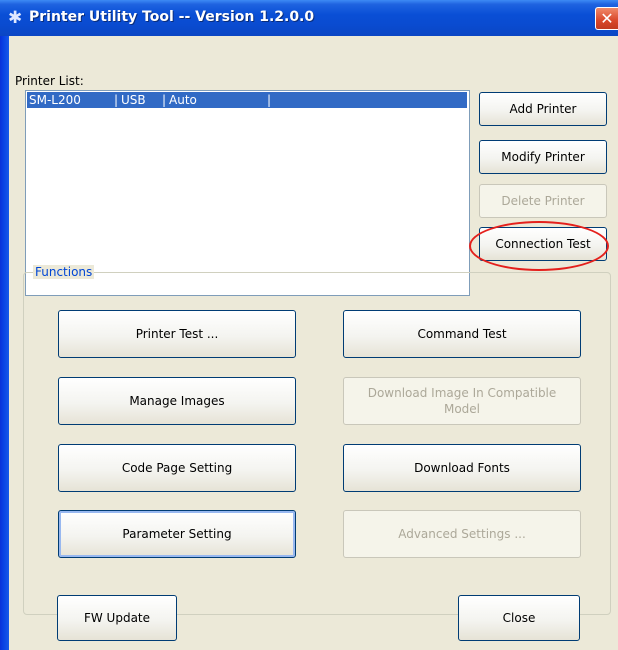 The height and width of the screenshot is (650, 618). I want to click on window-left-edge, so click(4, 343).